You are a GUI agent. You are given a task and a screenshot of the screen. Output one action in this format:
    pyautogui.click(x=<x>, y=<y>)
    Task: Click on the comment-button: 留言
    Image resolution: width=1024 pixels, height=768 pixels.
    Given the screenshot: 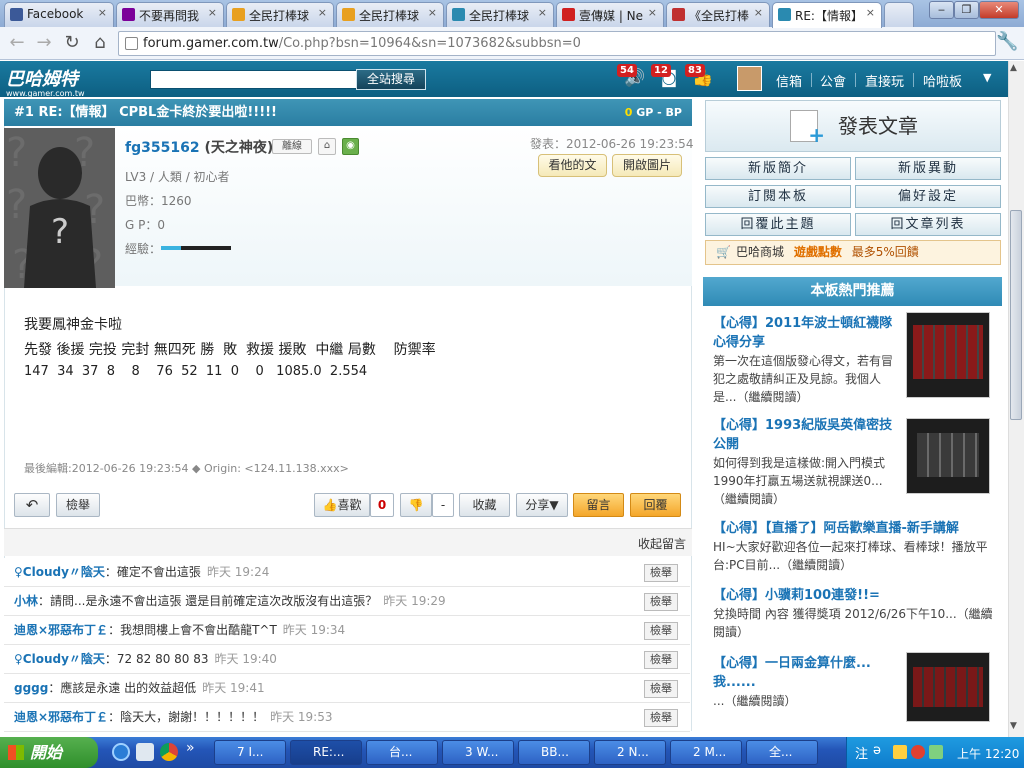 What is the action you would take?
    pyautogui.click(x=598, y=505)
    